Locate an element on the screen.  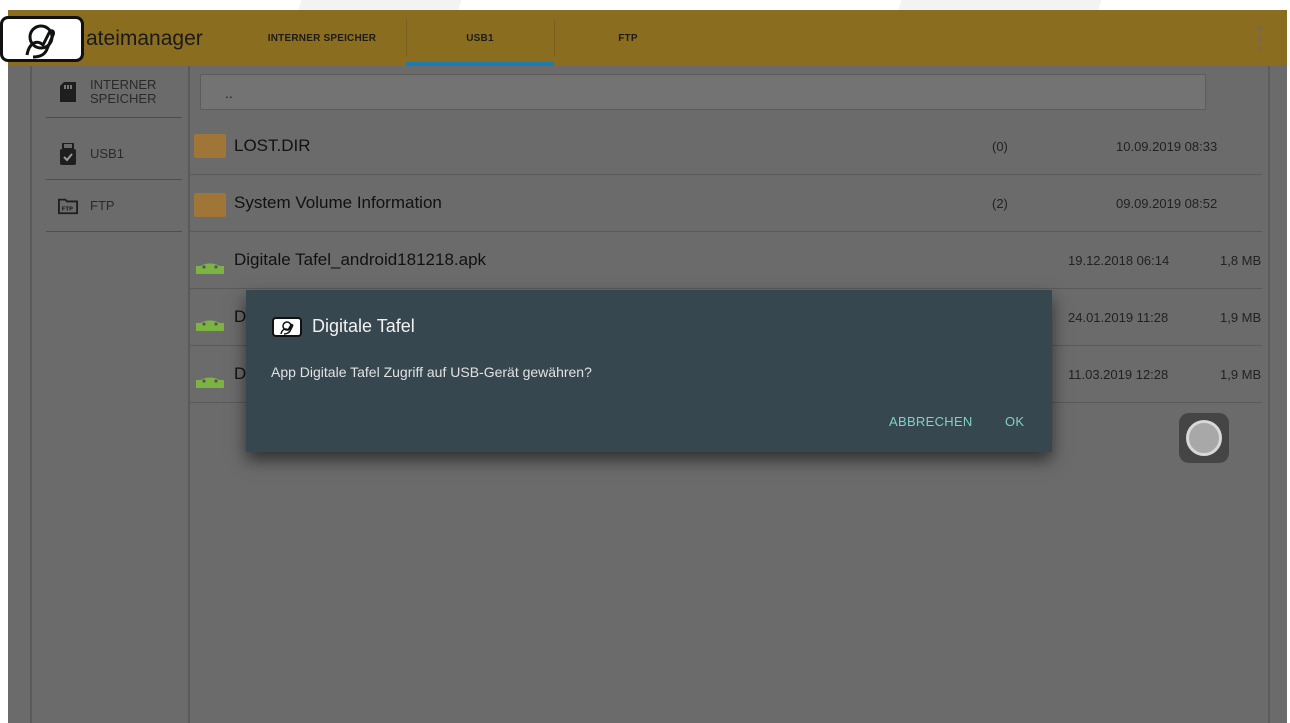
app-title: ateimanager is located at coordinates (144, 38).